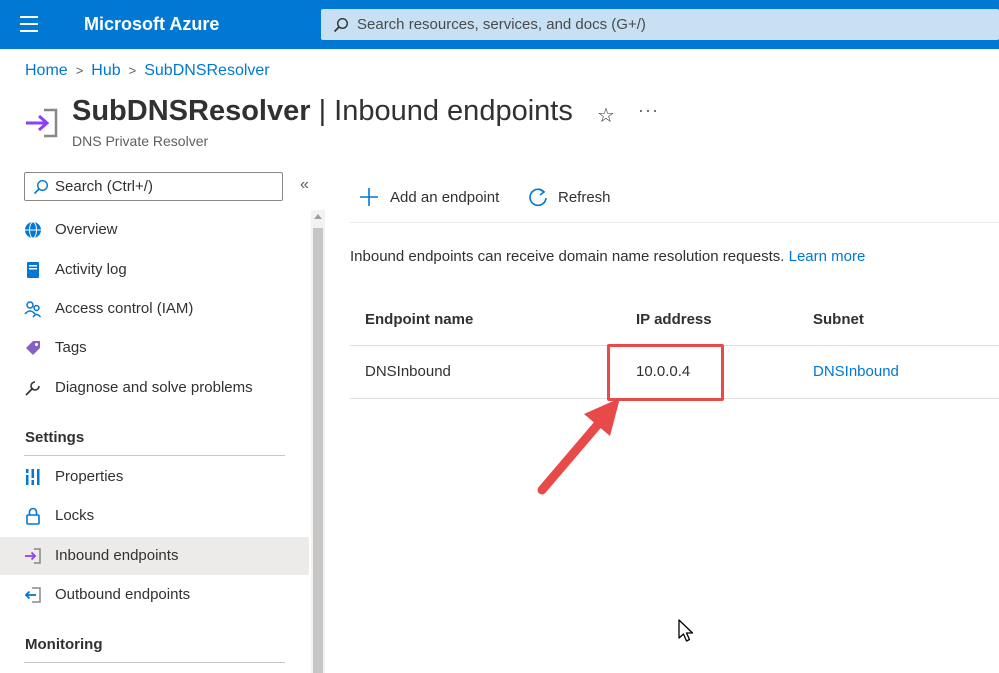  Describe the element at coordinates (154, 230) in the screenshot. I see `sidebar-item-overview: Overview` at that location.